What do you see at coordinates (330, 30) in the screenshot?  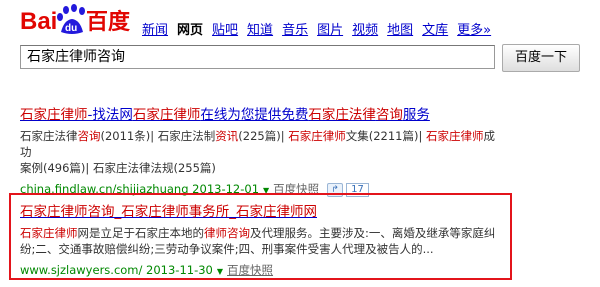 I see `nav-images: 图片` at bounding box center [330, 30].